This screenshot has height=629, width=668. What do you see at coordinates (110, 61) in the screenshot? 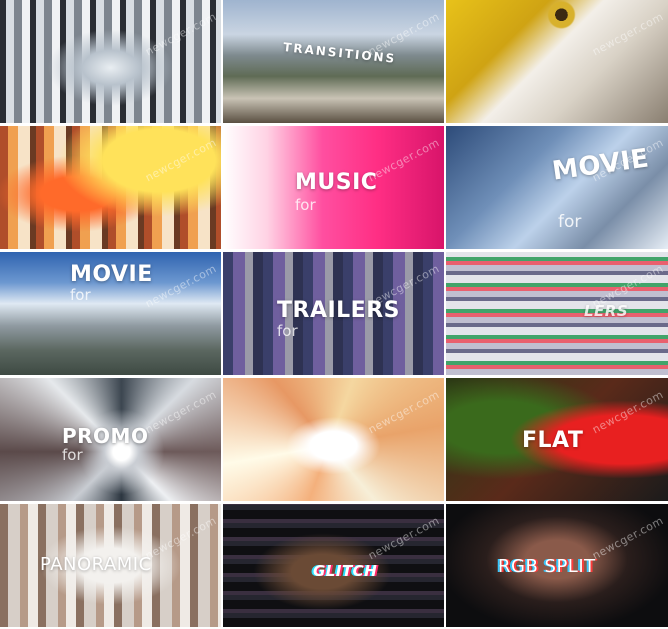
I see `preview-tile-1: newcger.com` at bounding box center [110, 61].